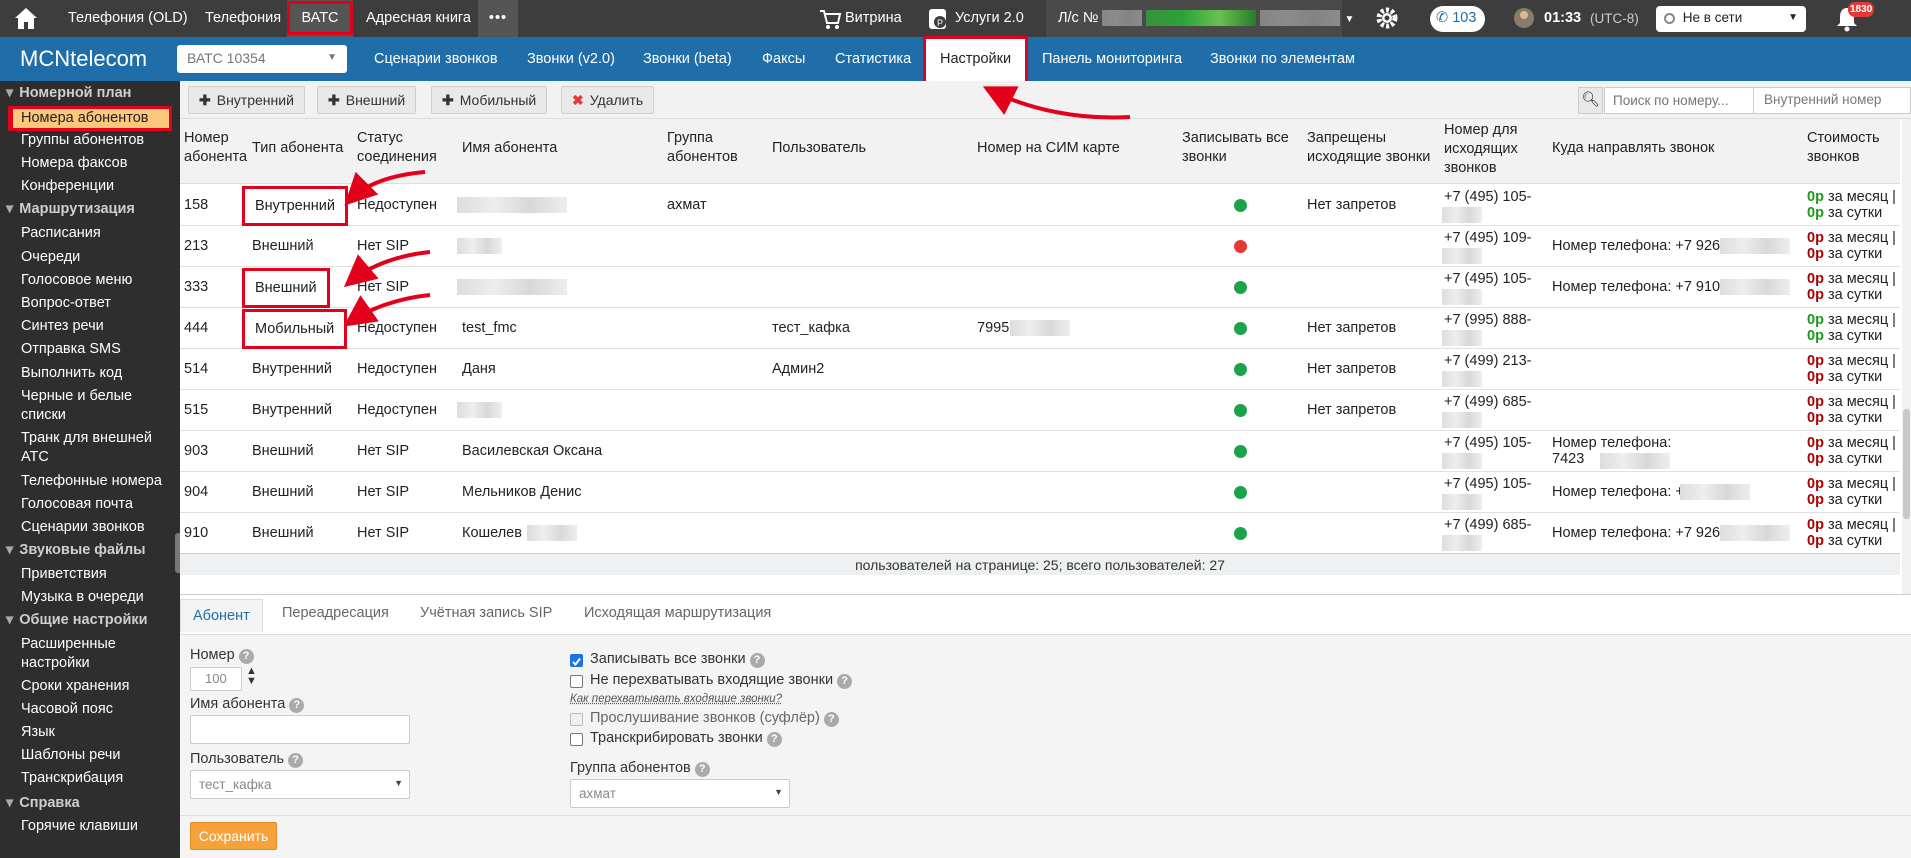 The height and width of the screenshot is (858, 1911). Describe the element at coordinates (251, 676) in the screenshot. I see `number-stepper: ▲ ▼` at that location.